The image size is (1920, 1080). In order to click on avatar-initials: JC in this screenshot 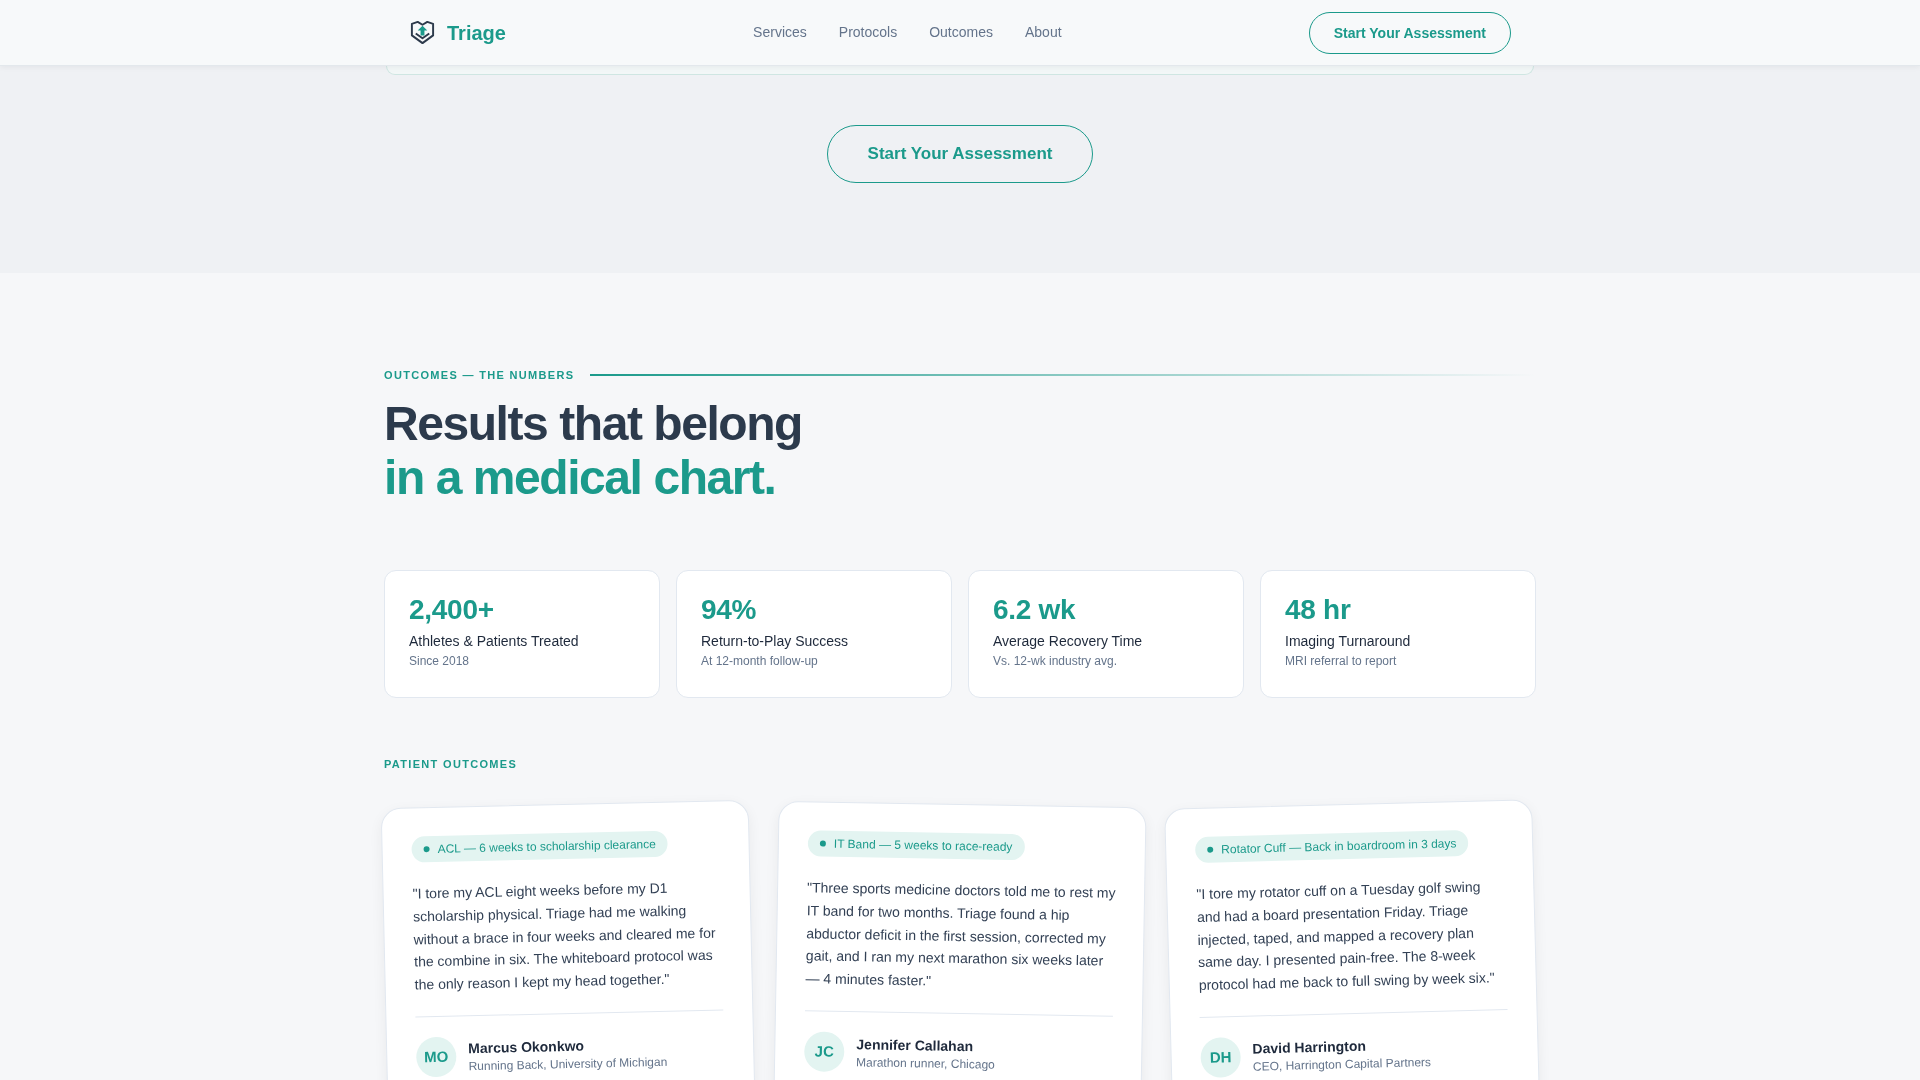, I will do `click(824, 1051)`.